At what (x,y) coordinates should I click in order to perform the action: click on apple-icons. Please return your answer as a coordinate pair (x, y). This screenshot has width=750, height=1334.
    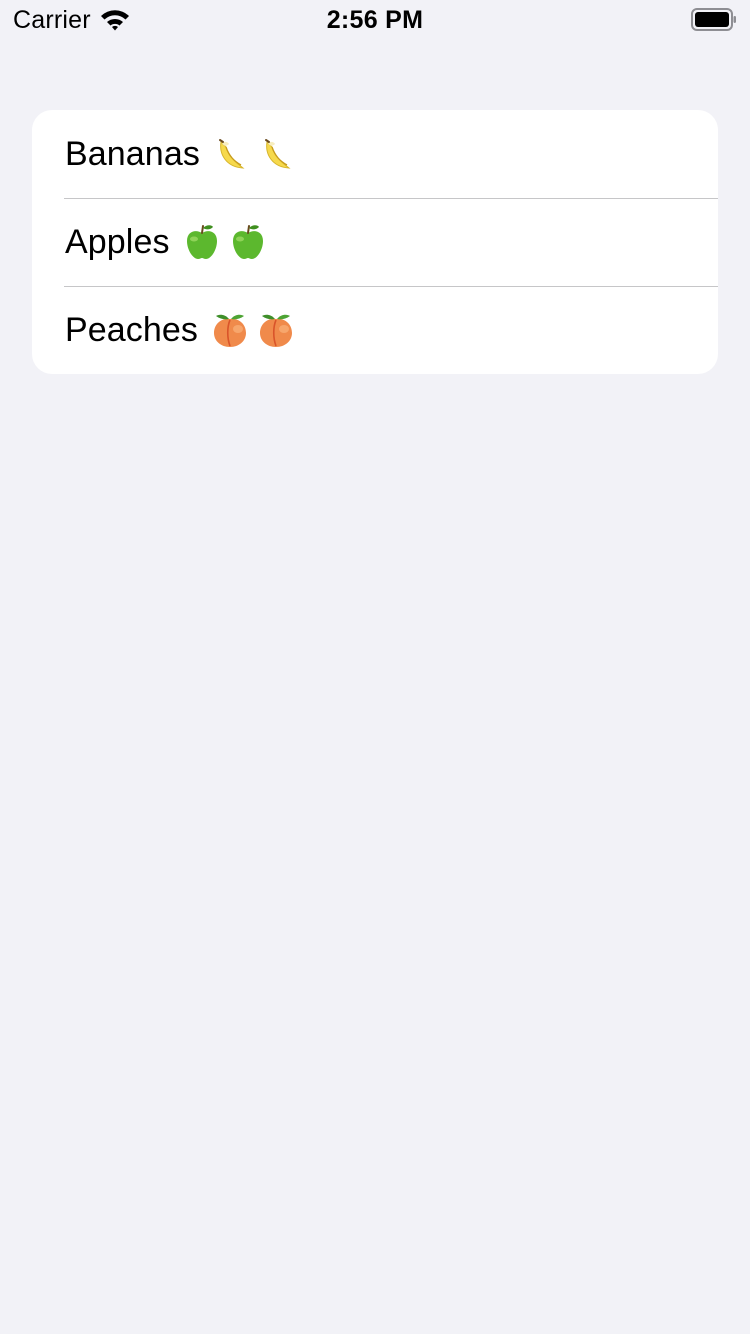
    Looking at the image, I should click on (225, 242).